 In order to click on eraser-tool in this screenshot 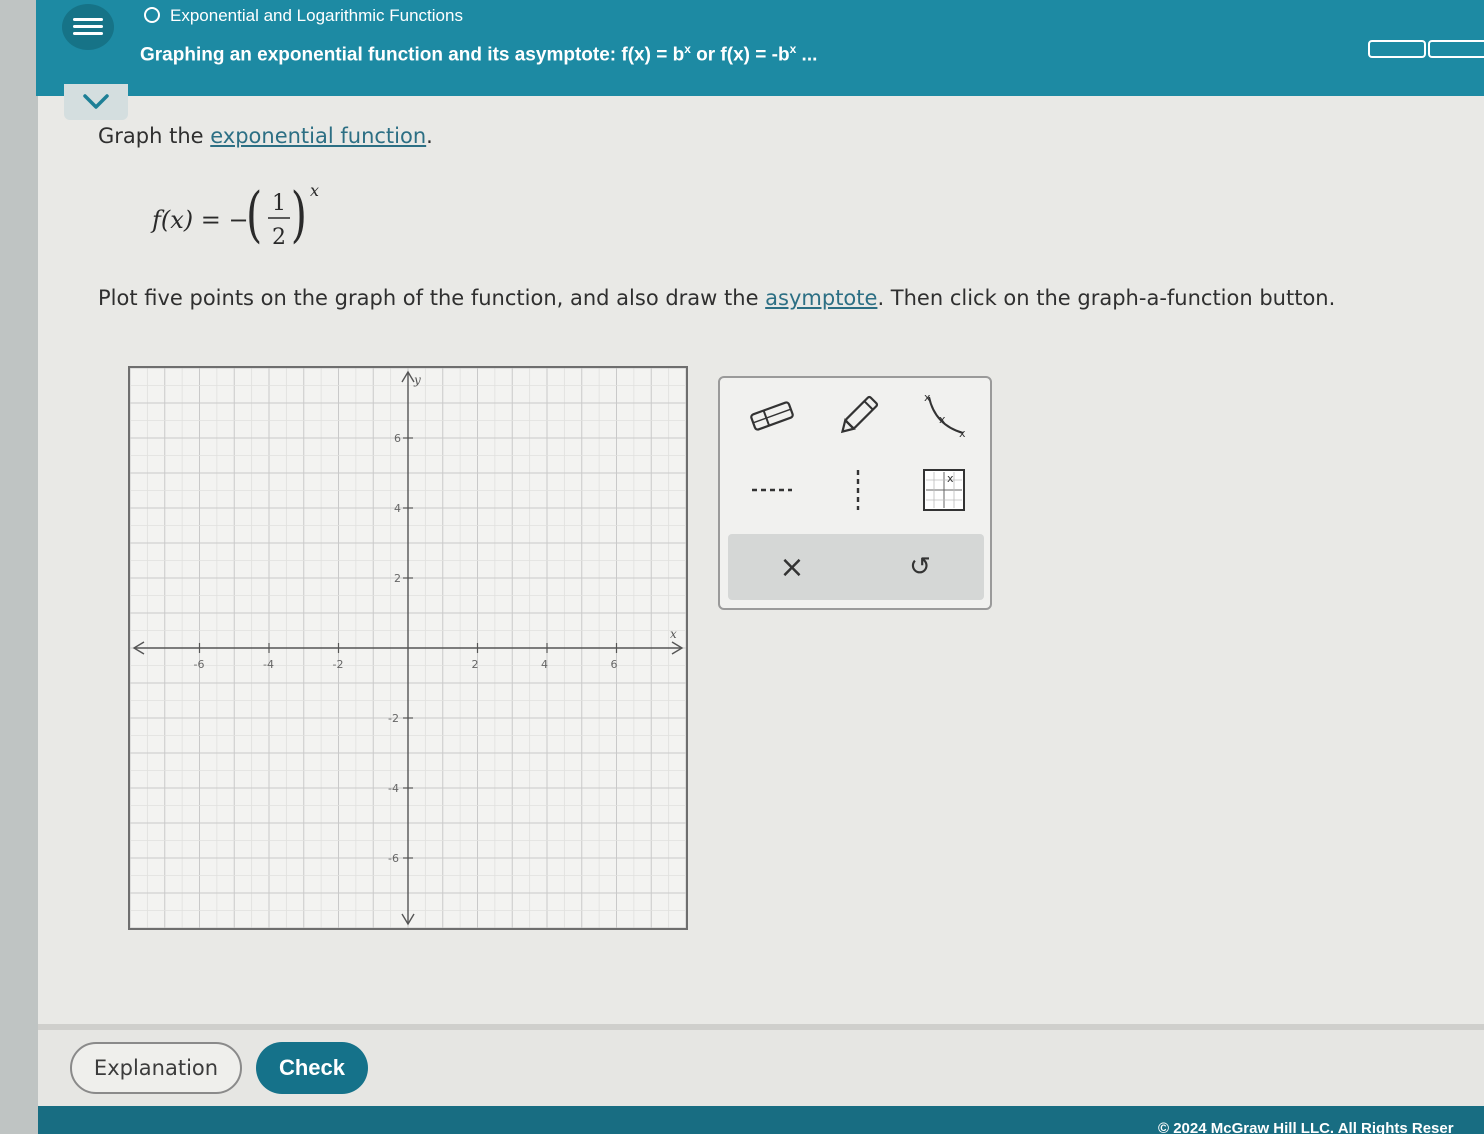, I will do `click(772, 416)`.